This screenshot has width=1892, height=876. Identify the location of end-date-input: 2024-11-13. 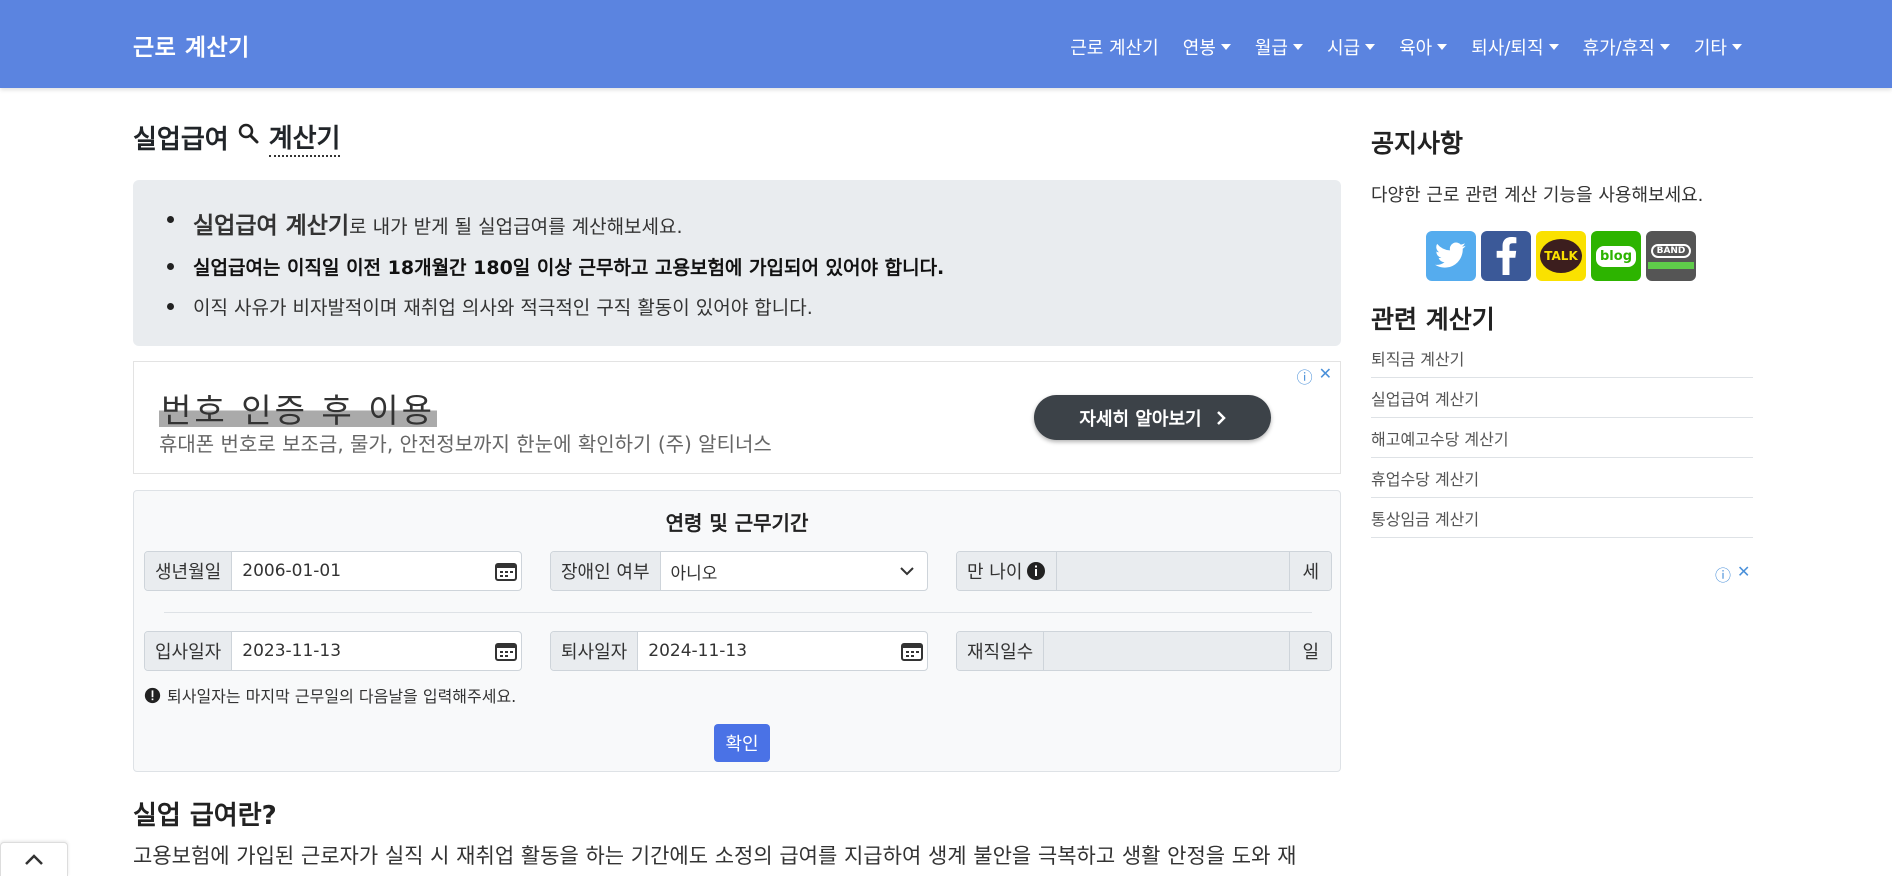
(767, 651).